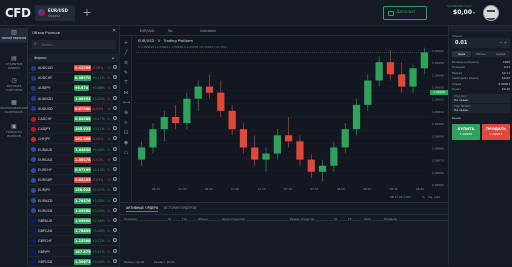 The width and height of the screenshot is (512, 267). I want to click on volume-stepper: 0.01 − +, so click(481, 43).